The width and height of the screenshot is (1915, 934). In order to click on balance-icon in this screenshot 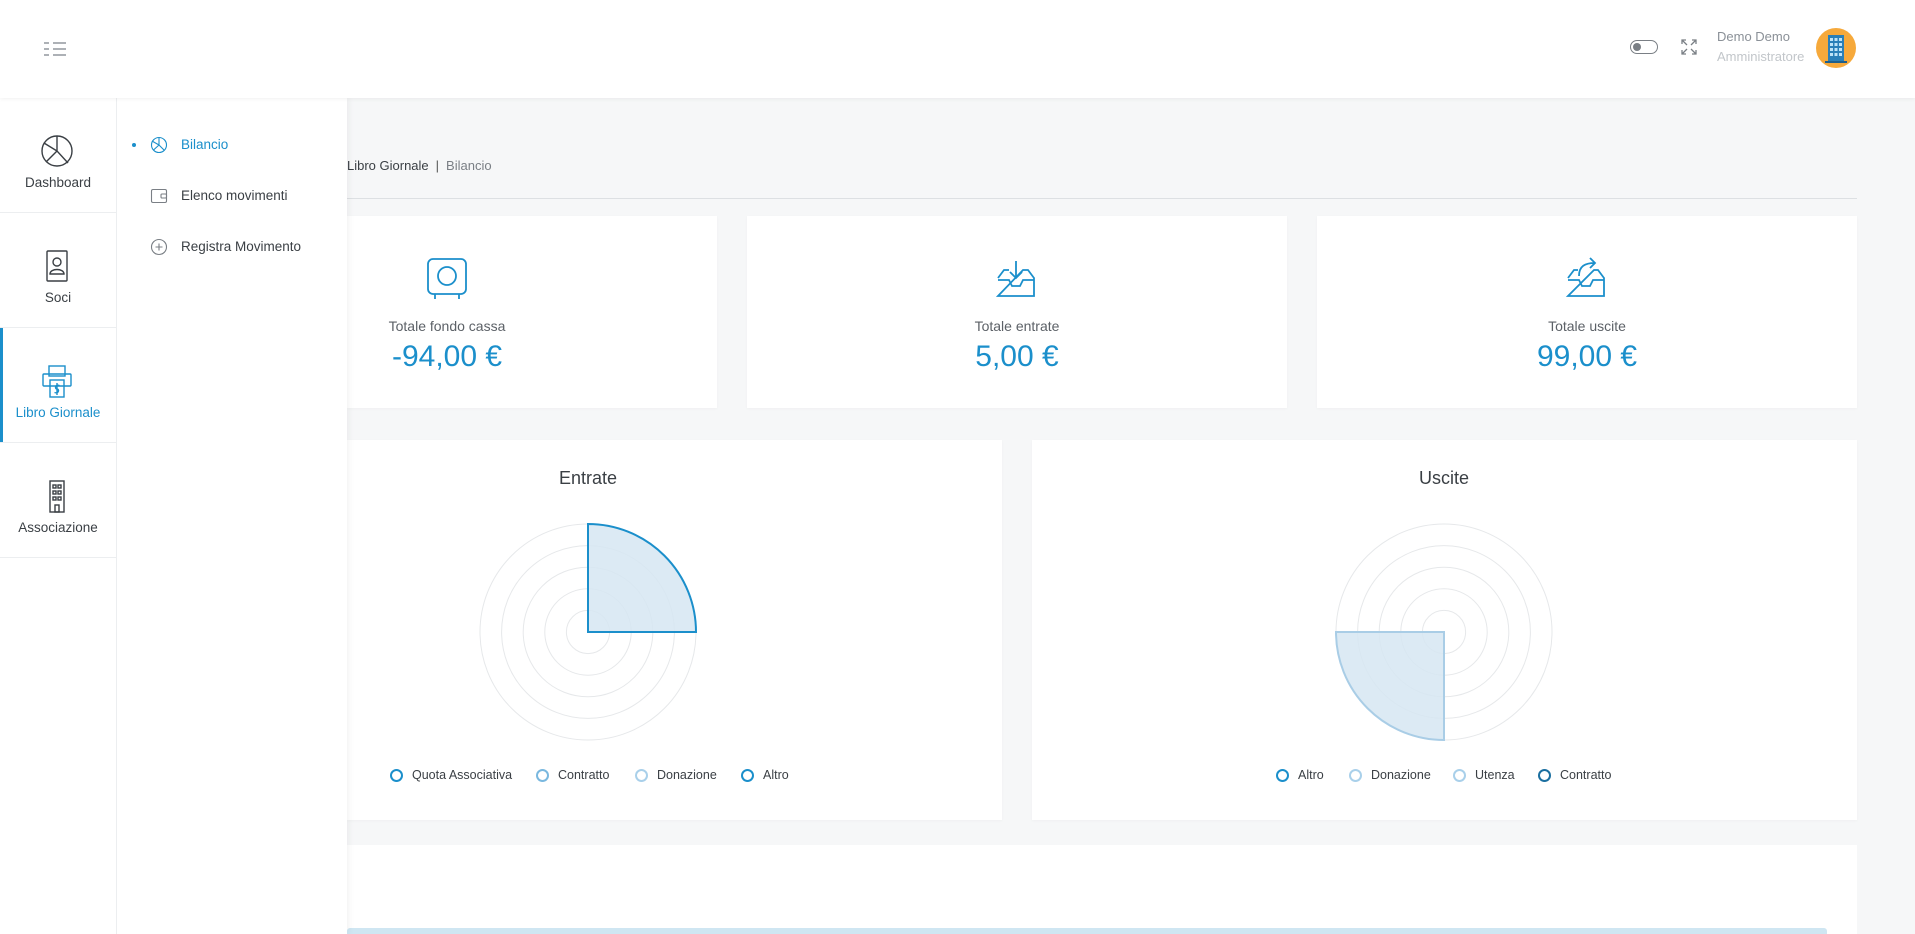, I will do `click(159, 145)`.